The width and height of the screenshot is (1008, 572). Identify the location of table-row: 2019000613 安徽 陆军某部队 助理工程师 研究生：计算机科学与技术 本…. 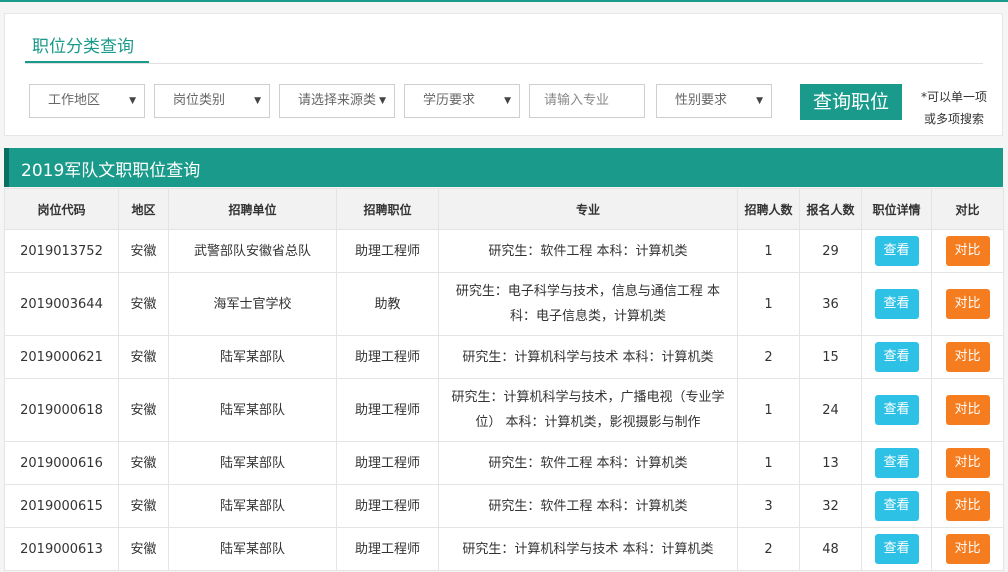
(504, 549).